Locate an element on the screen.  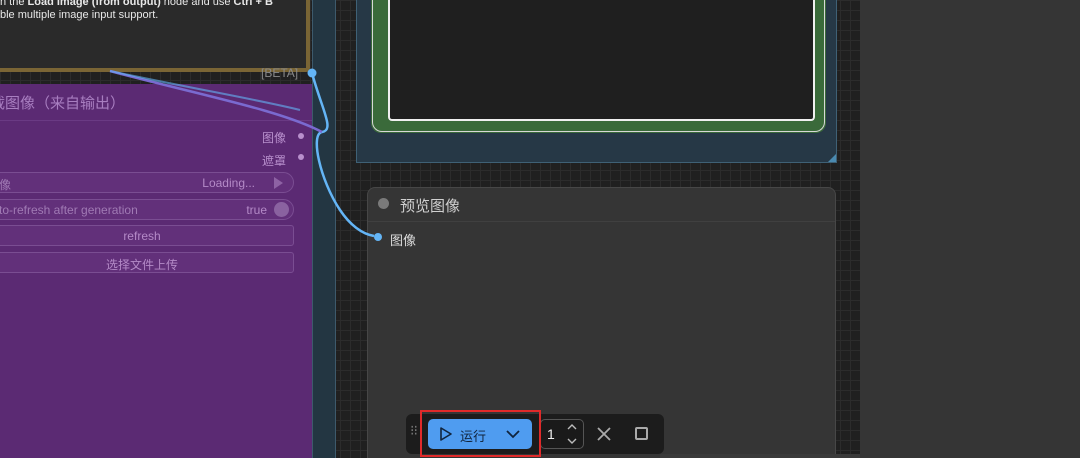
batch-count-value: 1 is located at coordinates (551, 434).